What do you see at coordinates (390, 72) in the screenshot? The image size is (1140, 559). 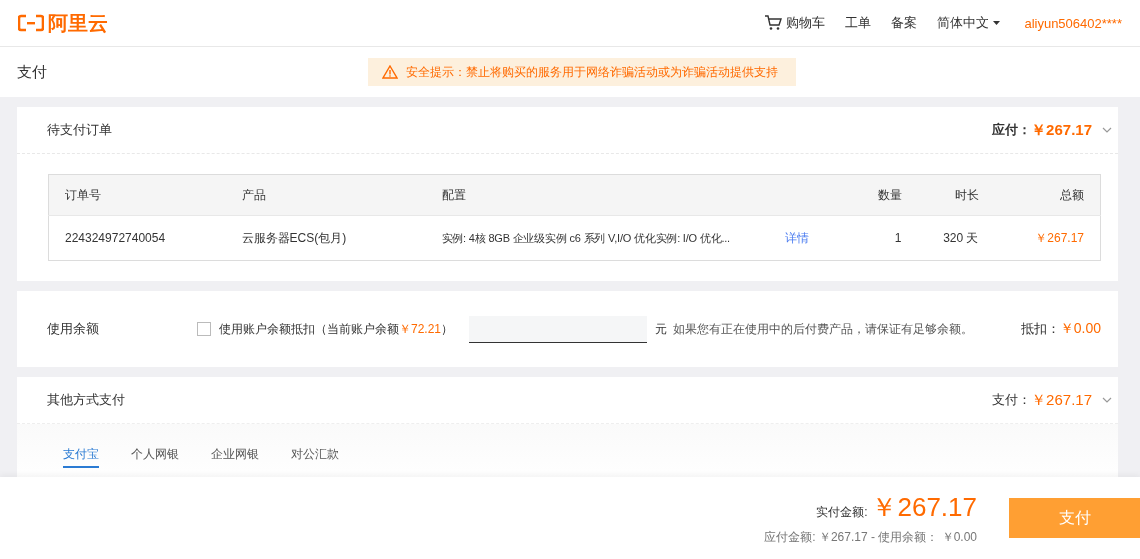 I see `warning-icon` at bounding box center [390, 72].